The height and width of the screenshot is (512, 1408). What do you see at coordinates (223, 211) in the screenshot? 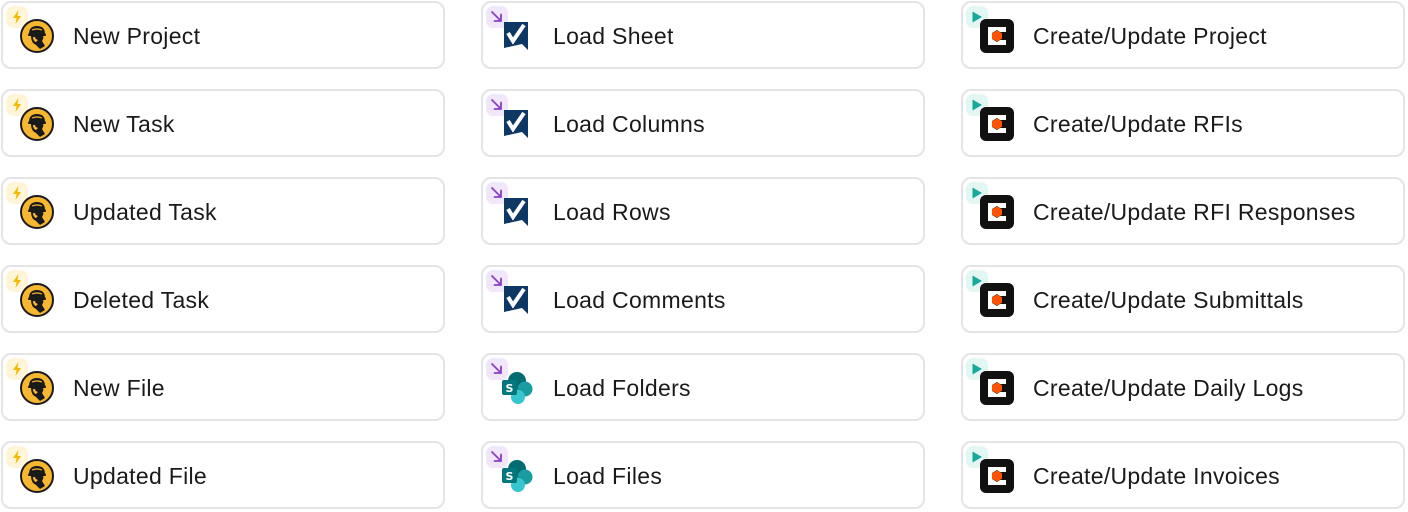
I see `trigger-card: Updated Task` at bounding box center [223, 211].